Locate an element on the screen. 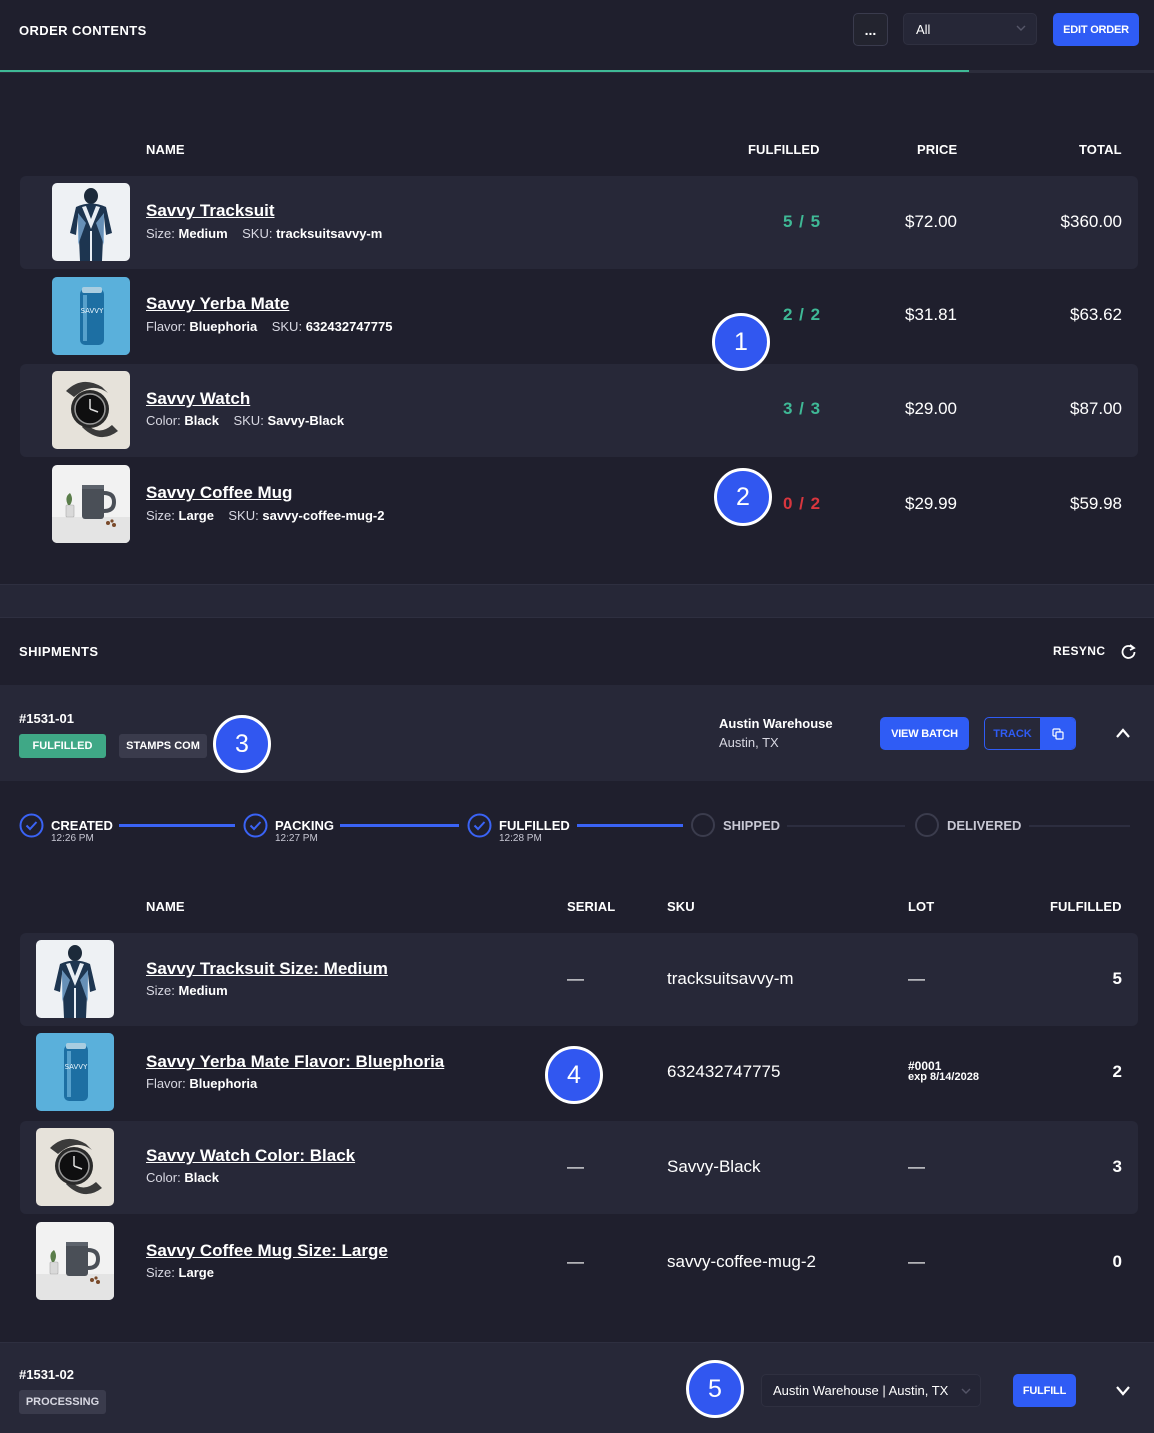 The width and height of the screenshot is (1154, 1433). view-batch-button: VIEW BATCH is located at coordinates (924, 733).